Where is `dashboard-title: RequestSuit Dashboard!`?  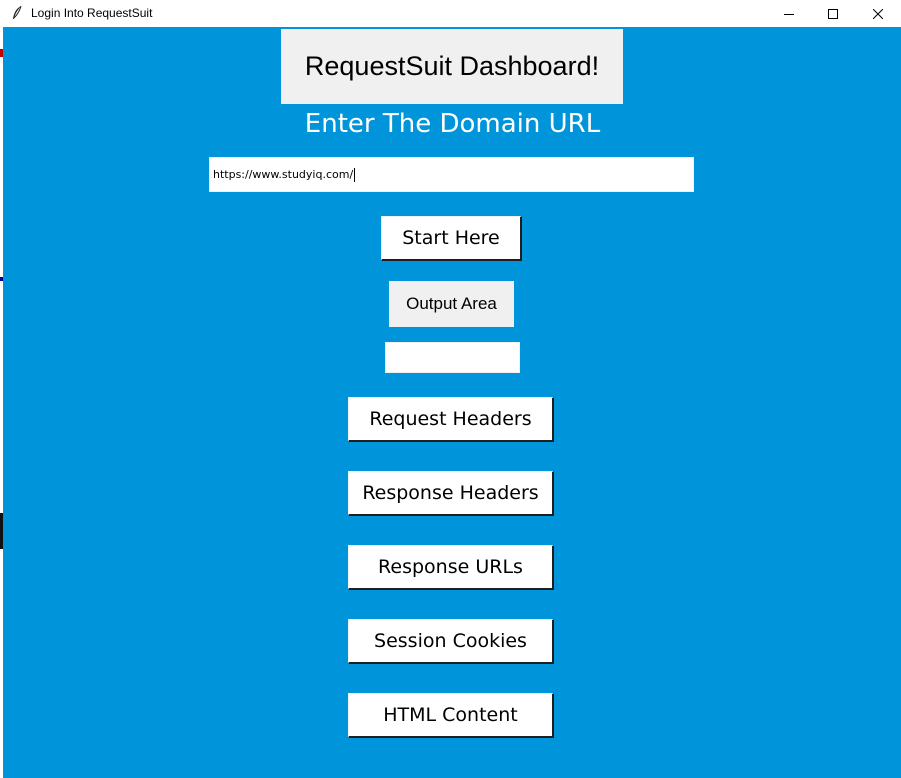 dashboard-title: RequestSuit Dashboard! is located at coordinates (452, 66).